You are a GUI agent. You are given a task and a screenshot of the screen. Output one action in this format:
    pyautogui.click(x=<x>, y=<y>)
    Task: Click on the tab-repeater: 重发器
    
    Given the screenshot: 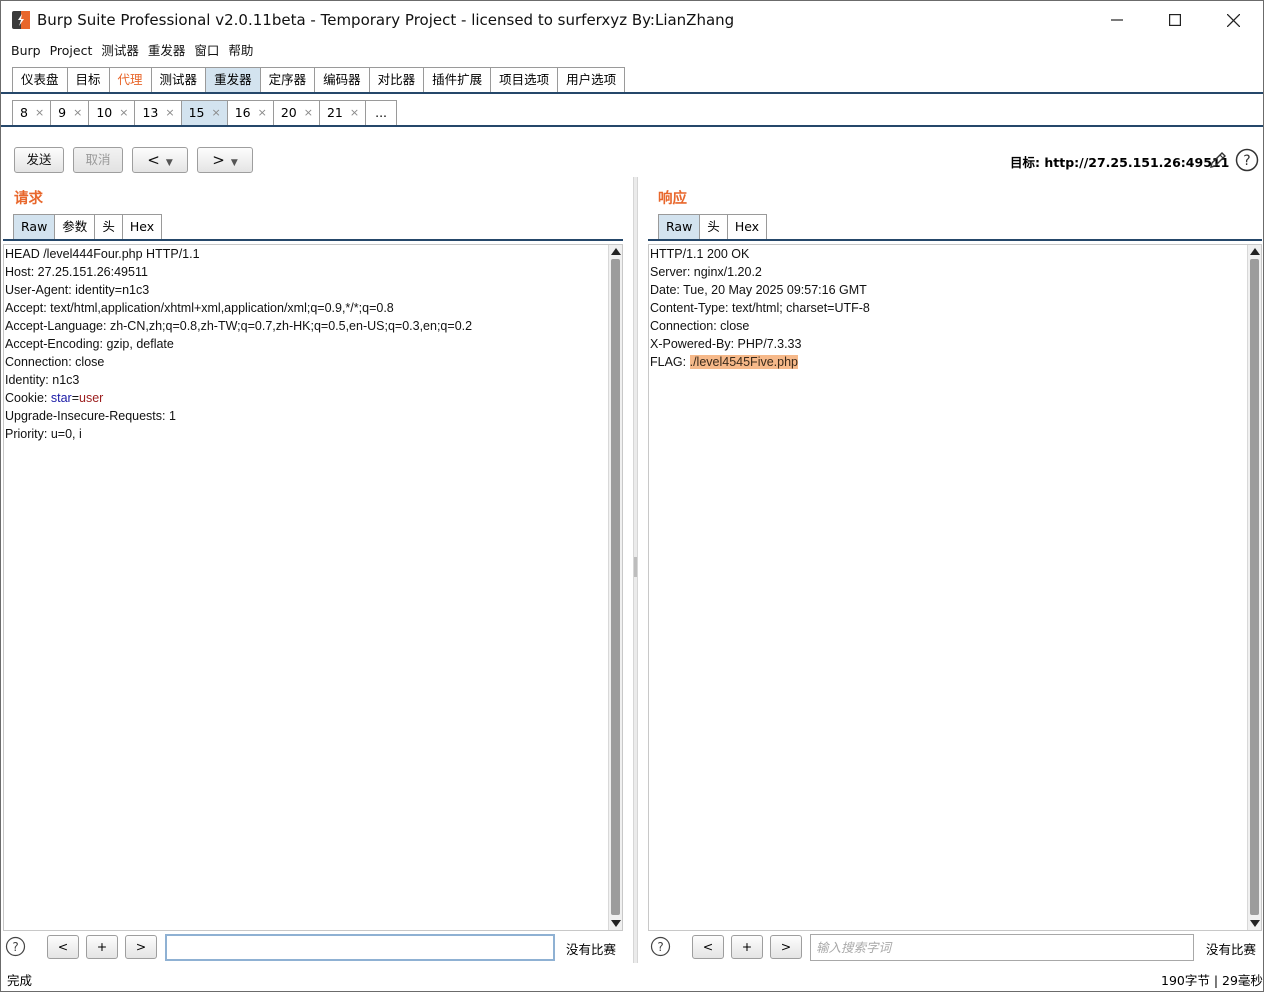 What is the action you would take?
    pyautogui.click(x=232, y=80)
    